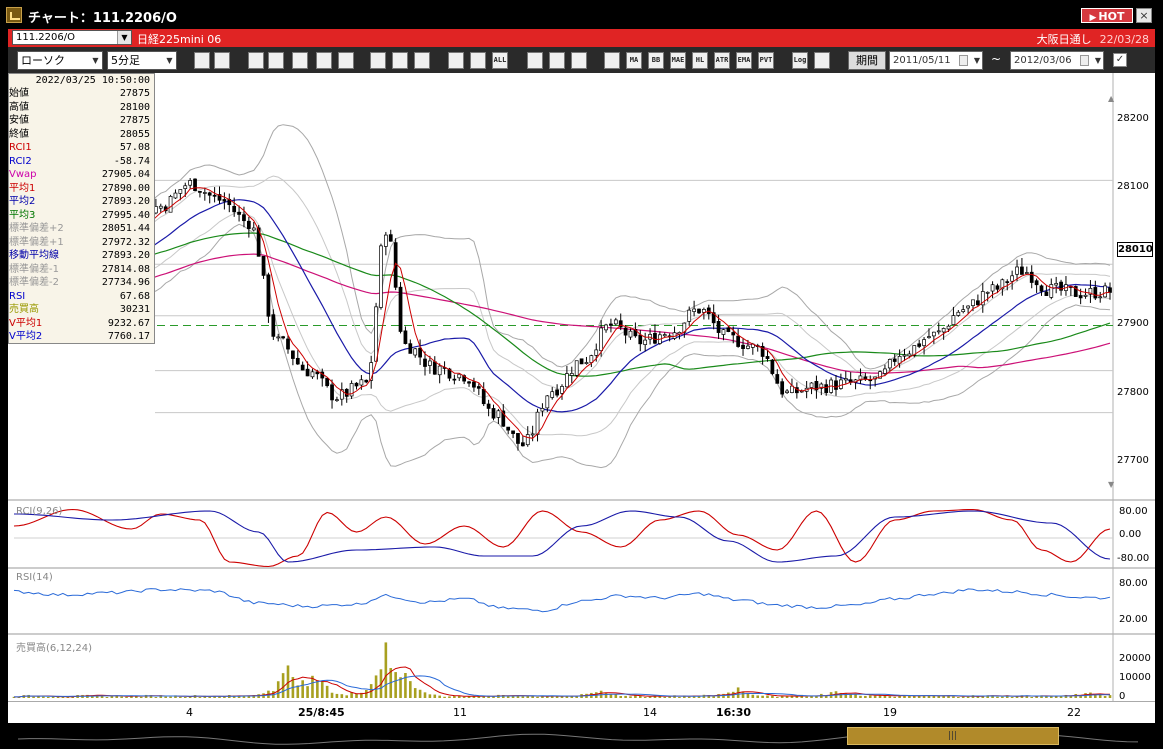 This screenshot has height=749, width=1163. What do you see at coordinates (1133, 460) in the screenshot?
I see `price-tick-label: 27700` at bounding box center [1133, 460].